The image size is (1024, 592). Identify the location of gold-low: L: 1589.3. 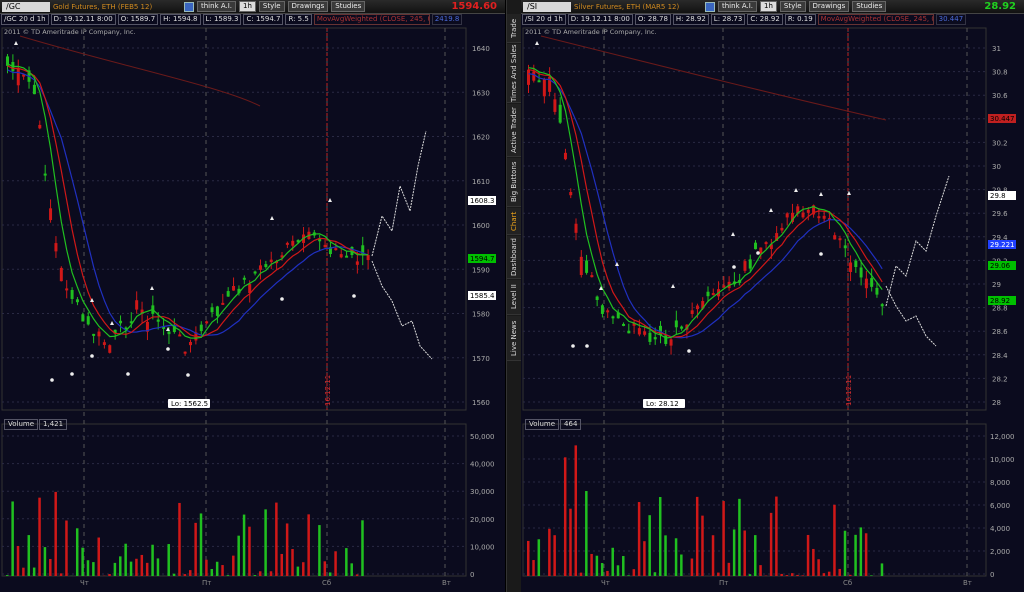
(222, 19).